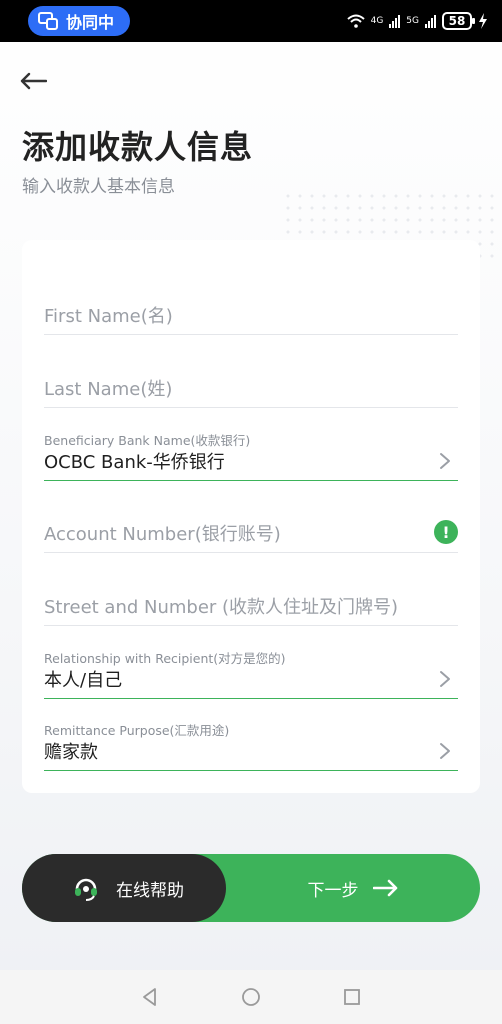 The width and height of the screenshot is (502, 1024). What do you see at coordinates (251, 386) in the screenshot?
I see `last-name-field: Last Name(姓)` at bounding box center [251, 386].